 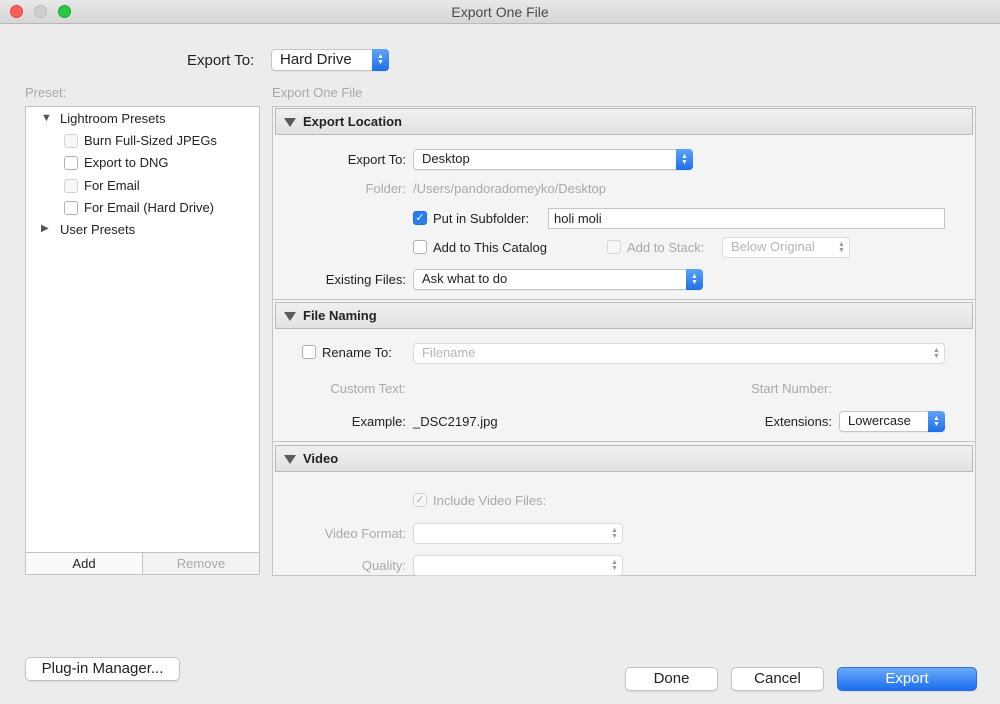 What do you see at coordinates (679, 353) in the screenshot?
I see `rename-template-popup: Filename ▲ ▼` at bounding box center [679, 353].